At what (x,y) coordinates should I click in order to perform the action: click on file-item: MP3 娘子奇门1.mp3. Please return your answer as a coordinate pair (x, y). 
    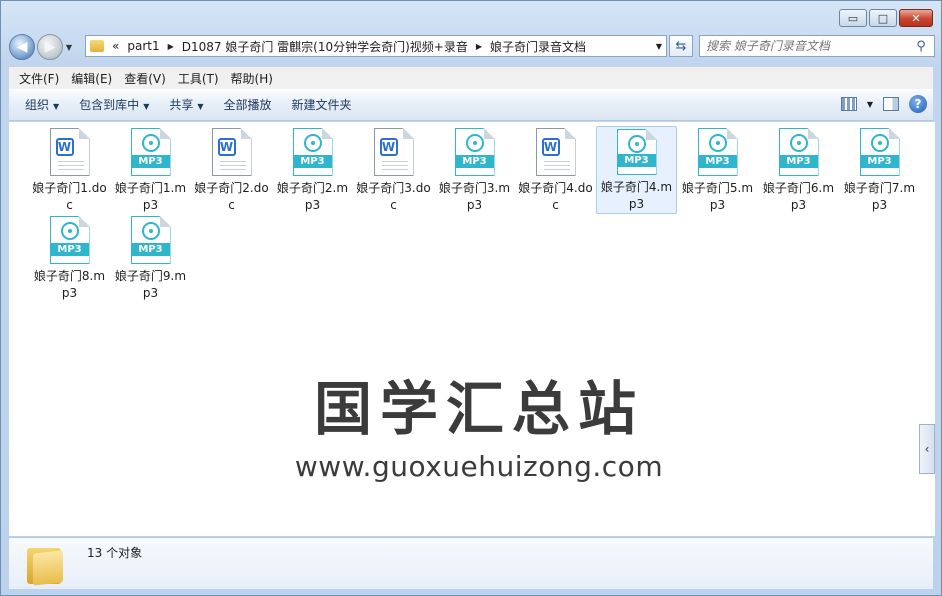
    Looking at the image, I should click on (150, 170).